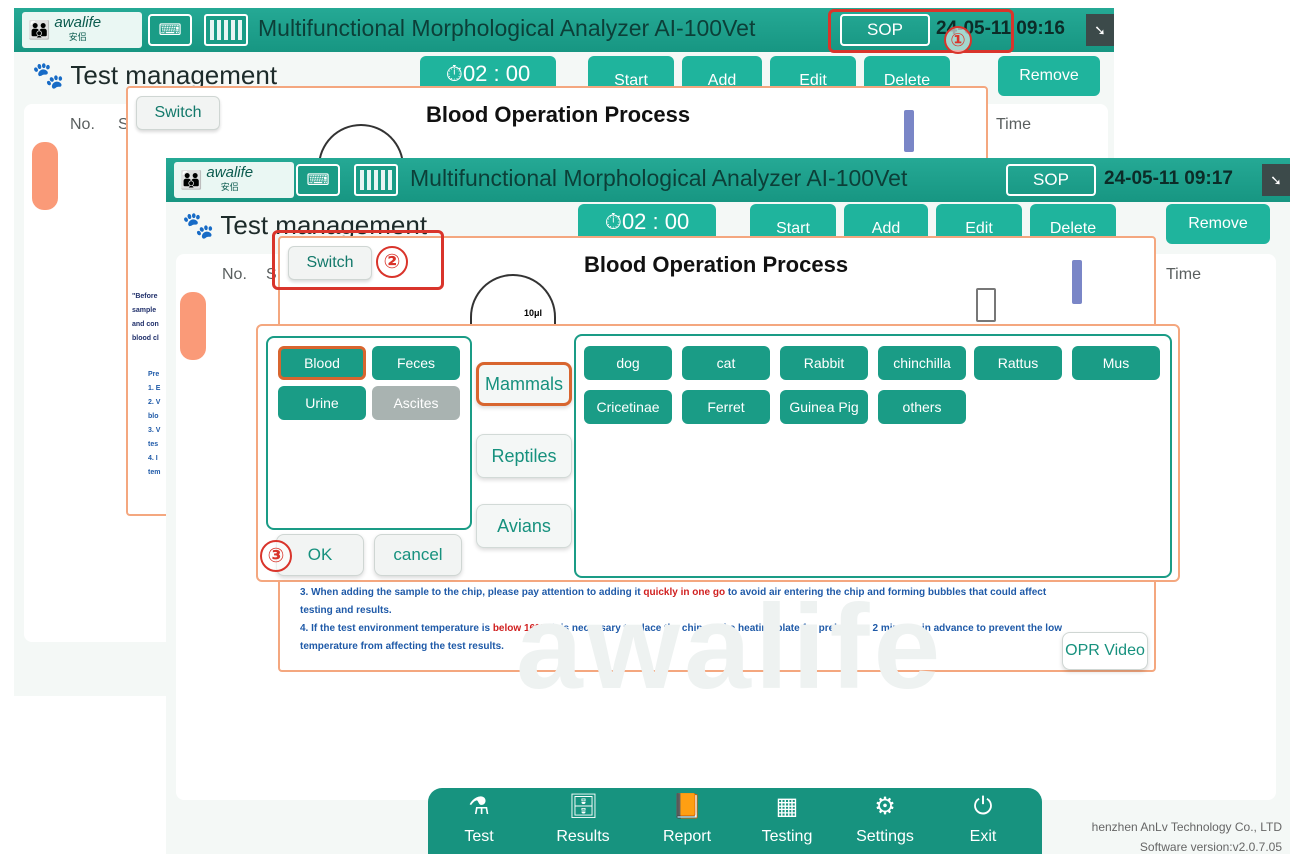 The image size is (1294, 854). I want to click on category-reptiles: Reptiles, so click(524, 456).